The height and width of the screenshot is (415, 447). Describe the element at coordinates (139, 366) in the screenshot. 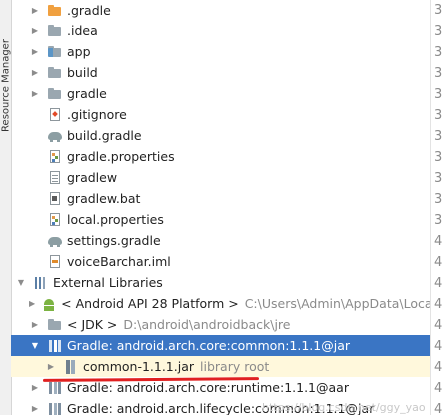

I see `tree-item-label: common-1.1.1.jar` at that location.